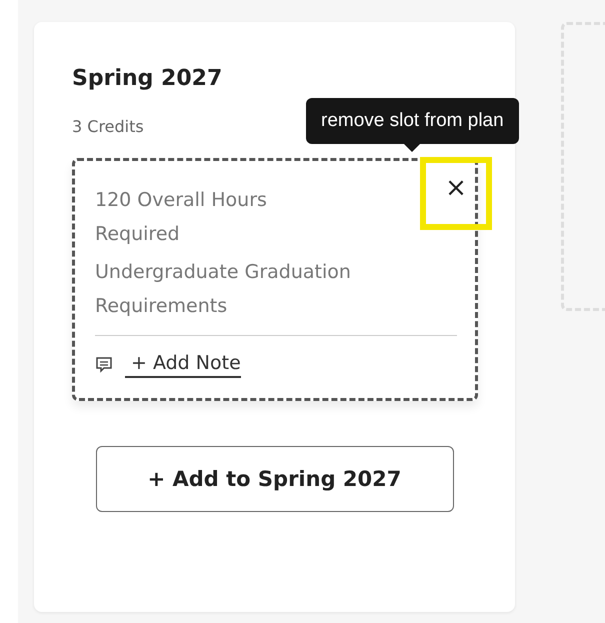 The width and height of the screenshot is (605, 623). Describe the element at coordinates (183, 365) in the screenshot. I see `add-note-link: + Add Note` at that location.